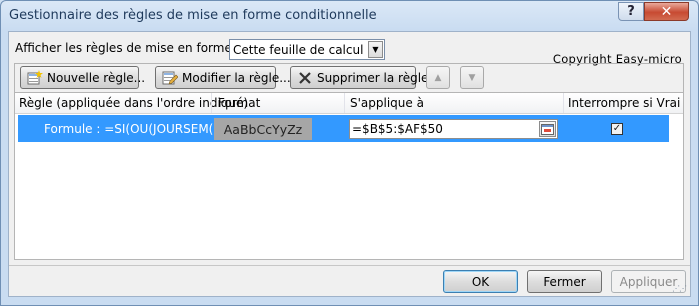  I want to click on stop-if-true-checkbox: ✓, so click(617, 129).